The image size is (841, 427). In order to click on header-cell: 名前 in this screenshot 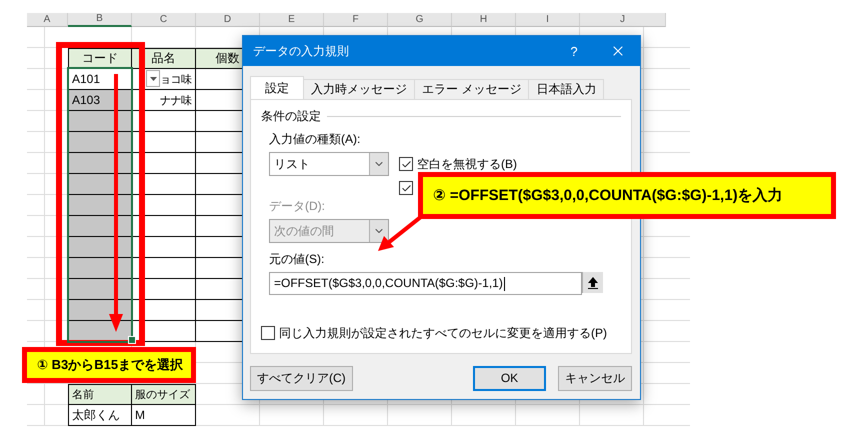, I will do `click(100, 394)`.